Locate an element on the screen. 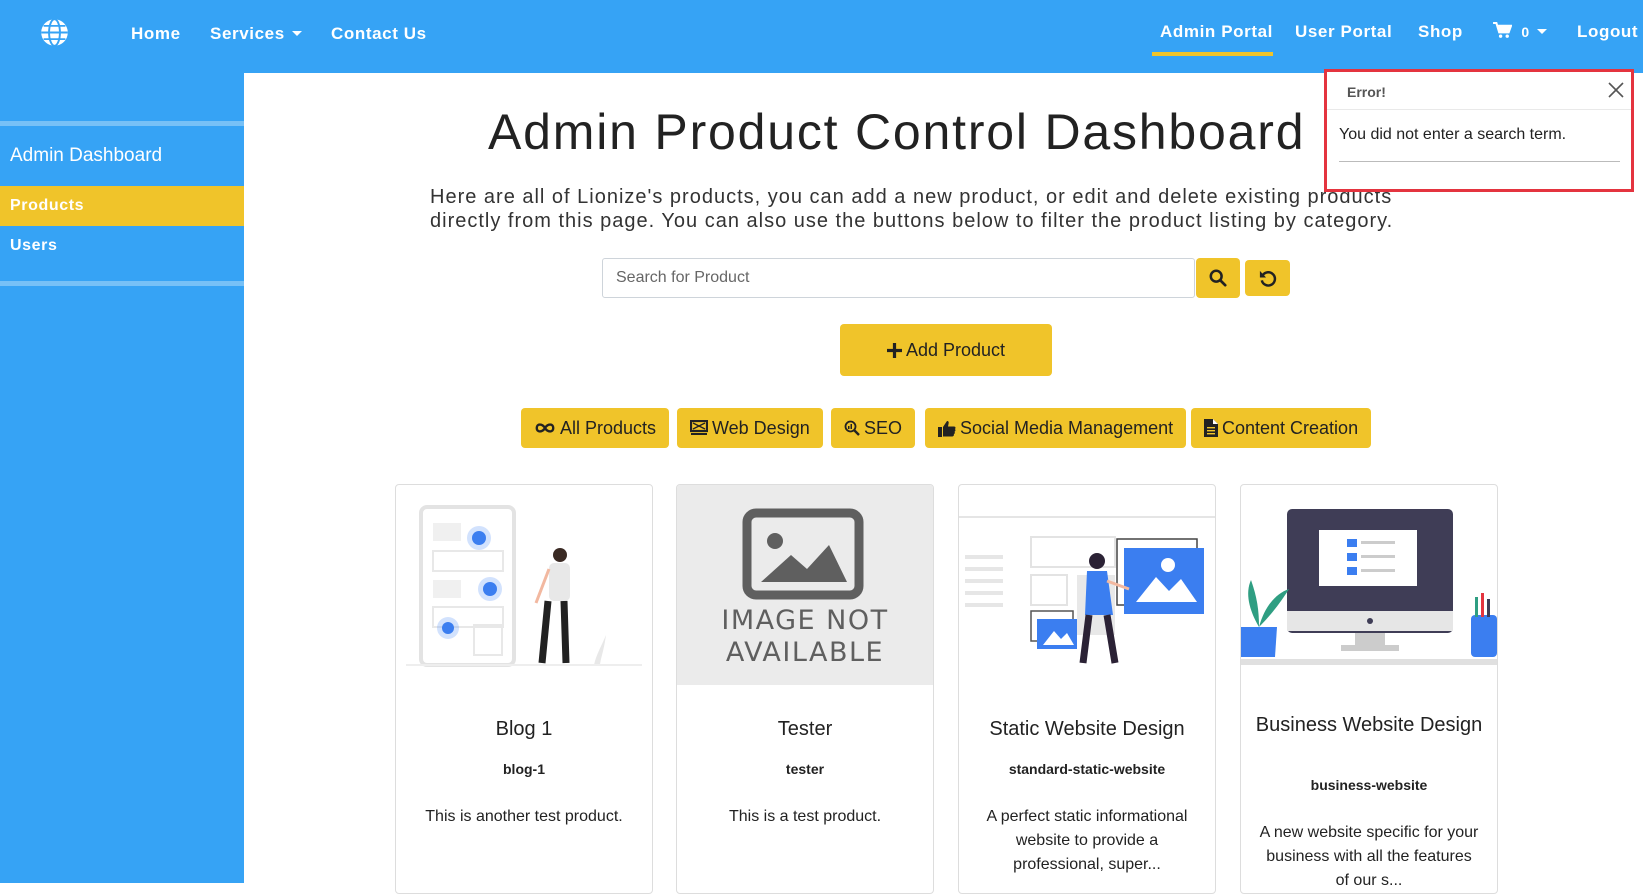  desktop-icon is located at coordinates (699, 427).